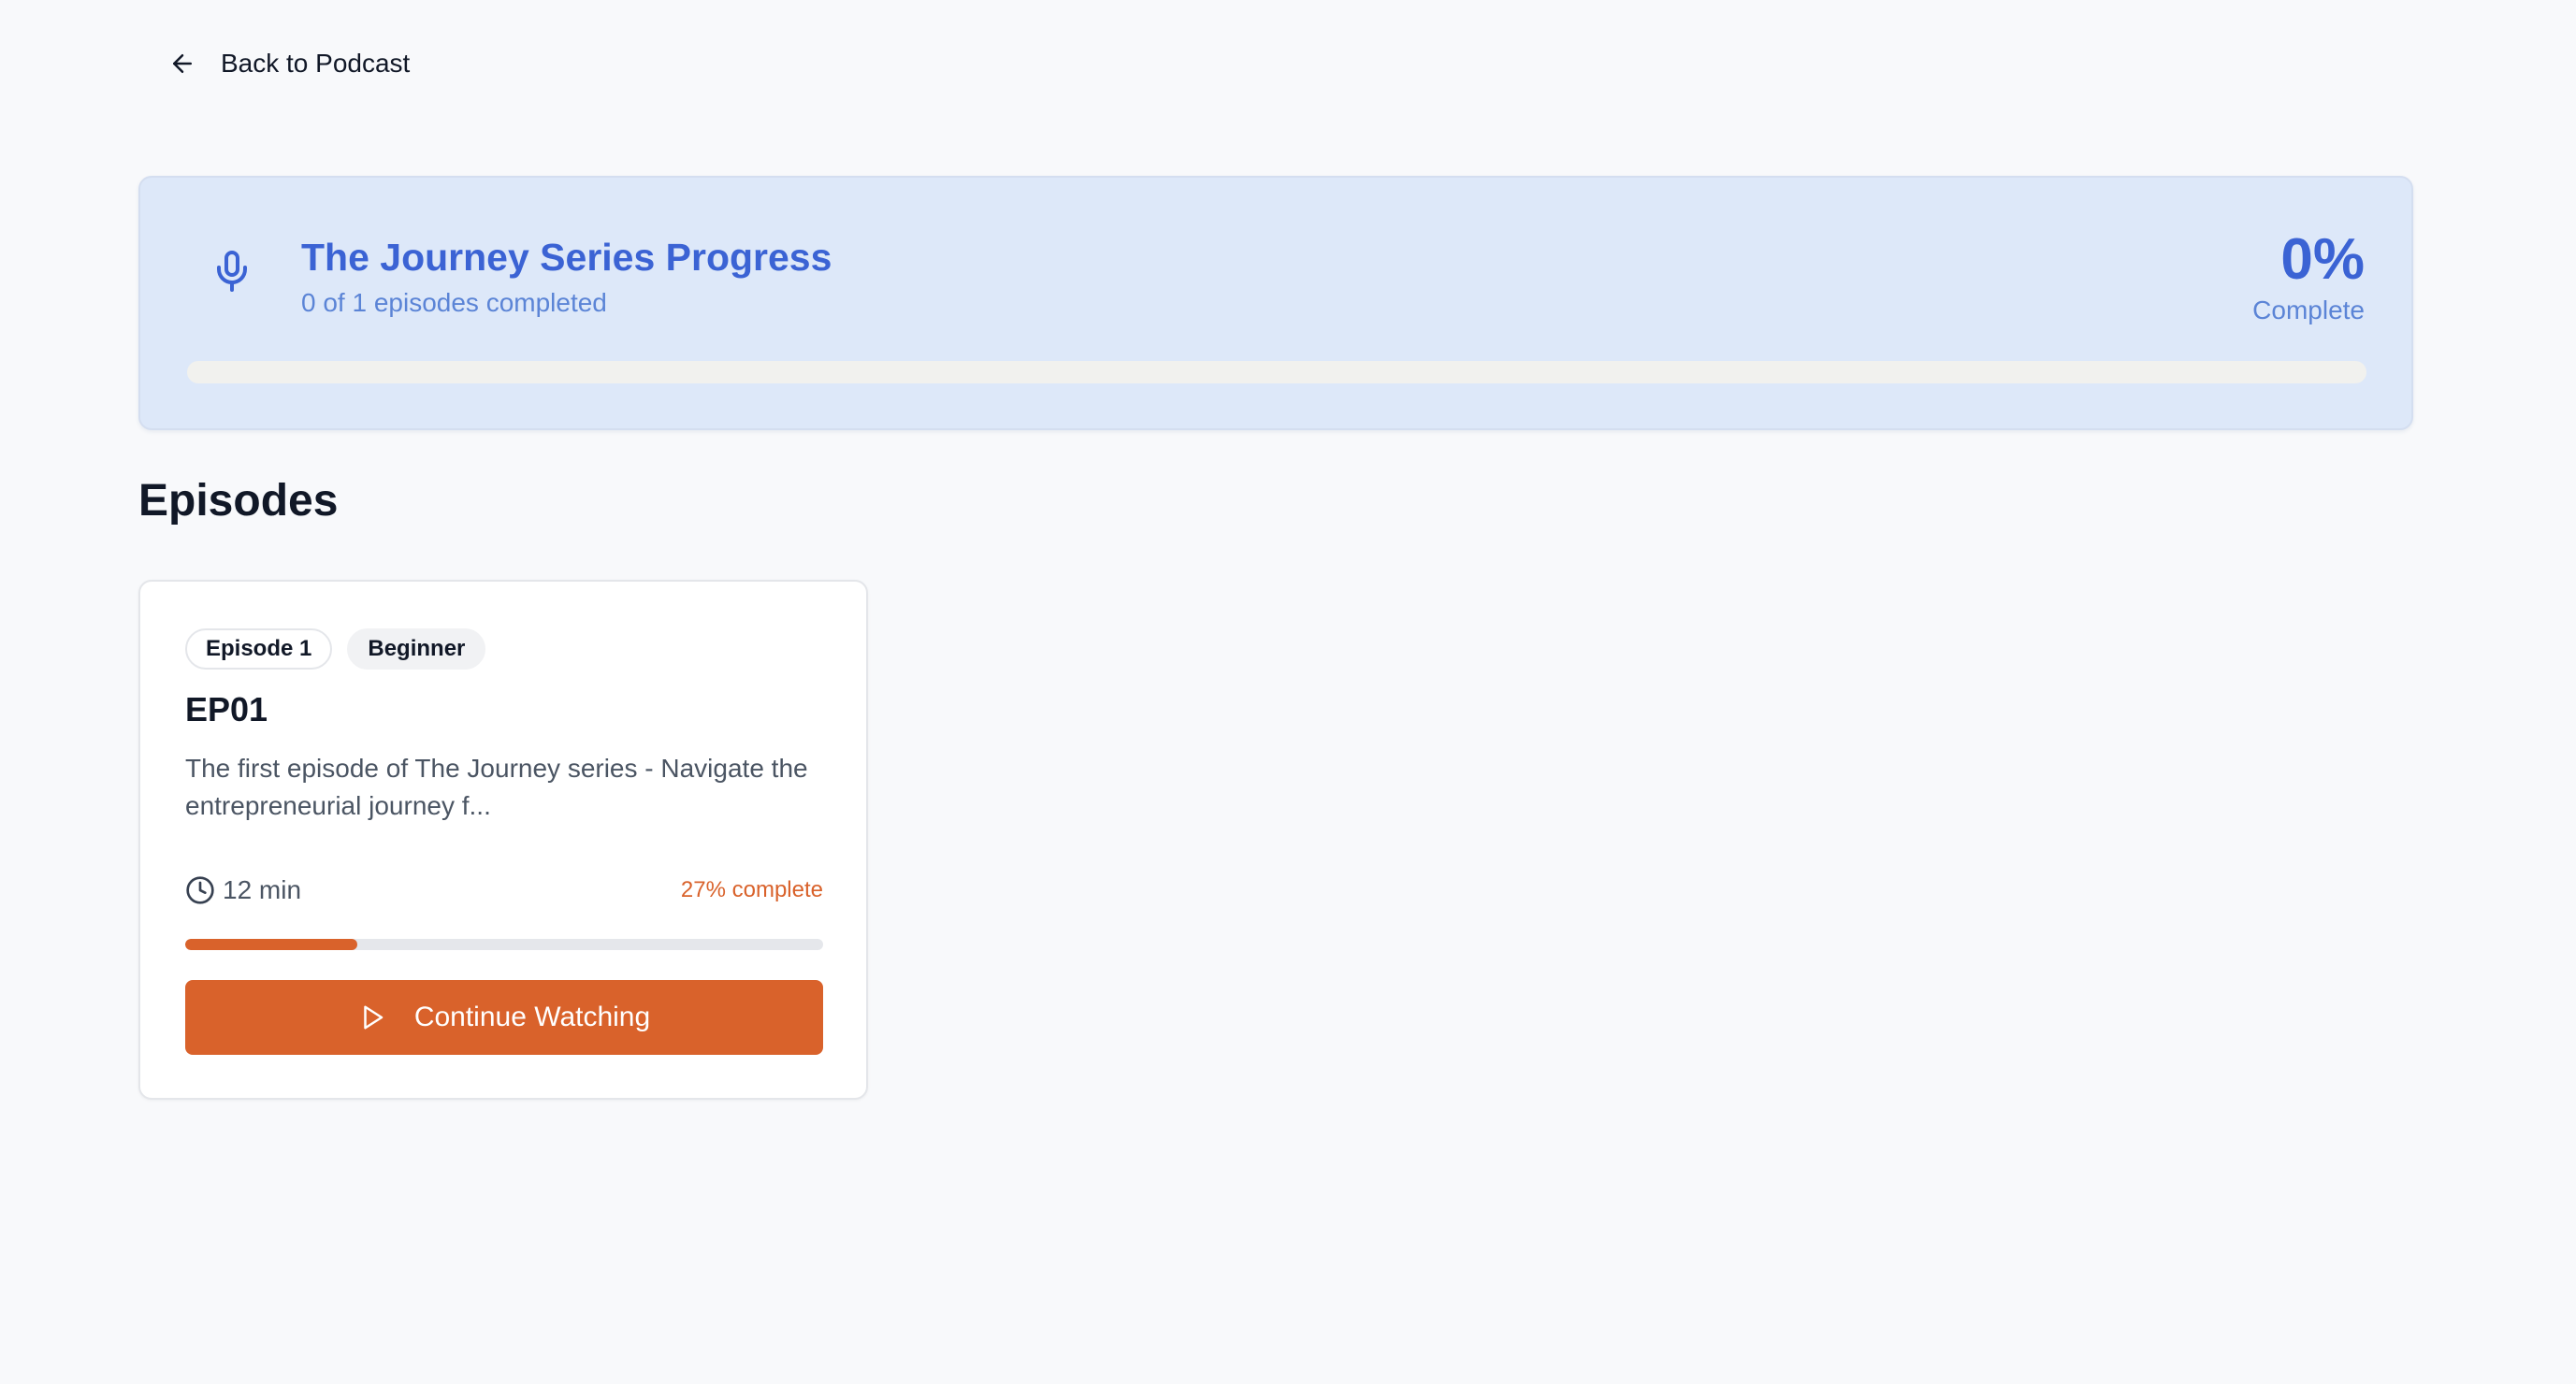 The height and width of the screenshot is (1384, 2576). I want to click on episode-complete-label: 27% complete, so click(751, 889).